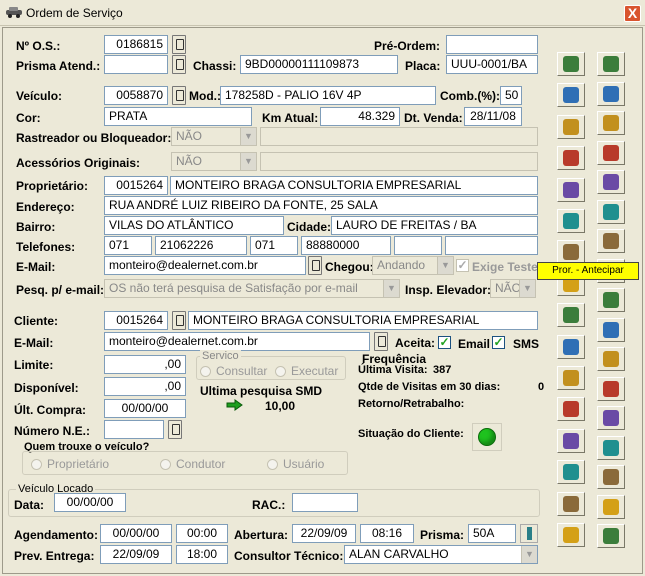  I want to click on toolbar-button-check, so click(571, 346).